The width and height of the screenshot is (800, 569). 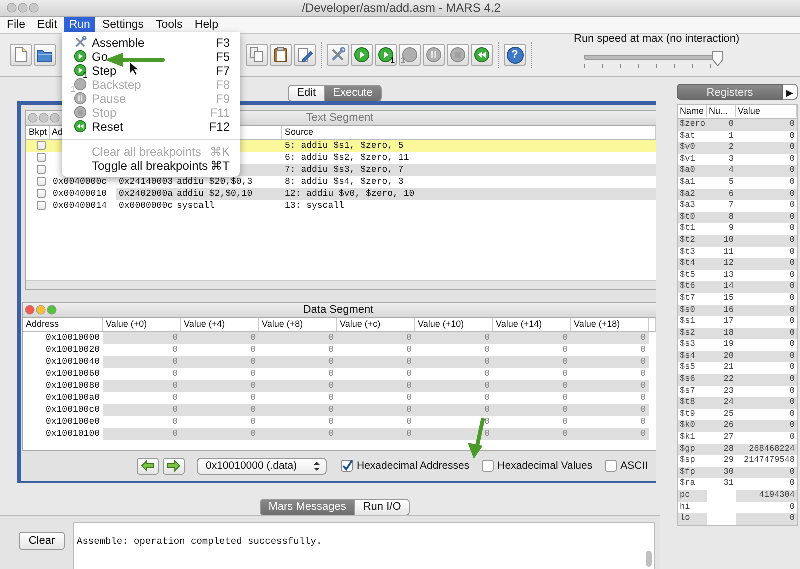 I want to click on menu-item: Settings, so click(x=123, y=25).